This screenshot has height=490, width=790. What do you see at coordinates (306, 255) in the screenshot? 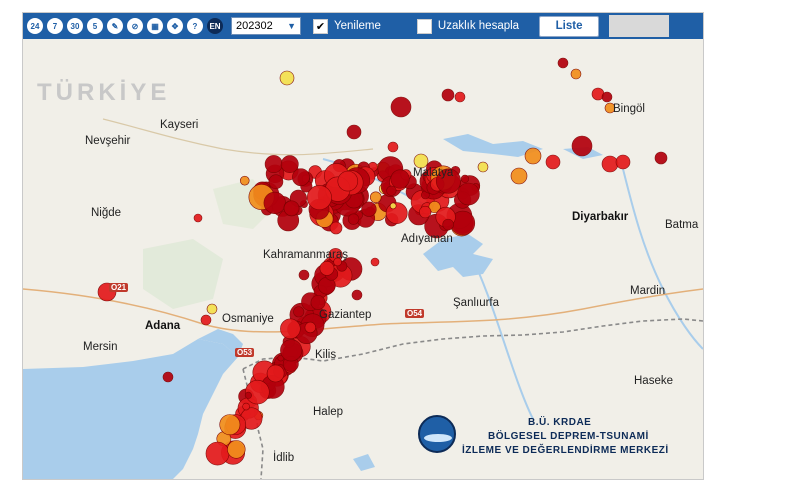
I see `place-kahramanmaras: Kahramanmaraş` at bounding box center [306, 255].